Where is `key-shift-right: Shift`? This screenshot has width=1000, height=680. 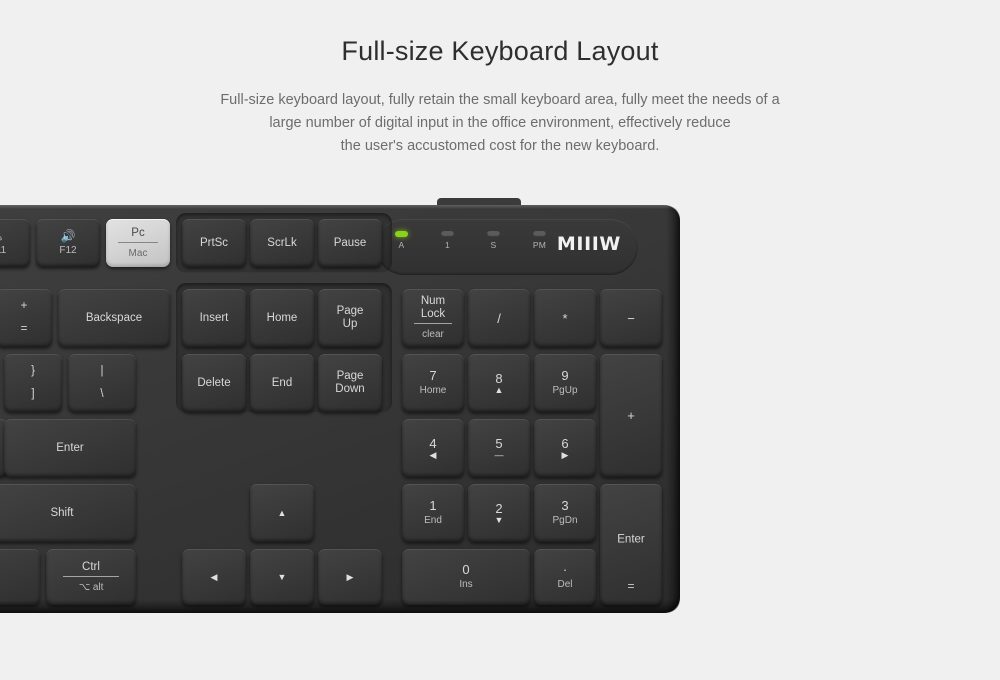 key-shift-right: Shift is located at coordinates (68, 513).